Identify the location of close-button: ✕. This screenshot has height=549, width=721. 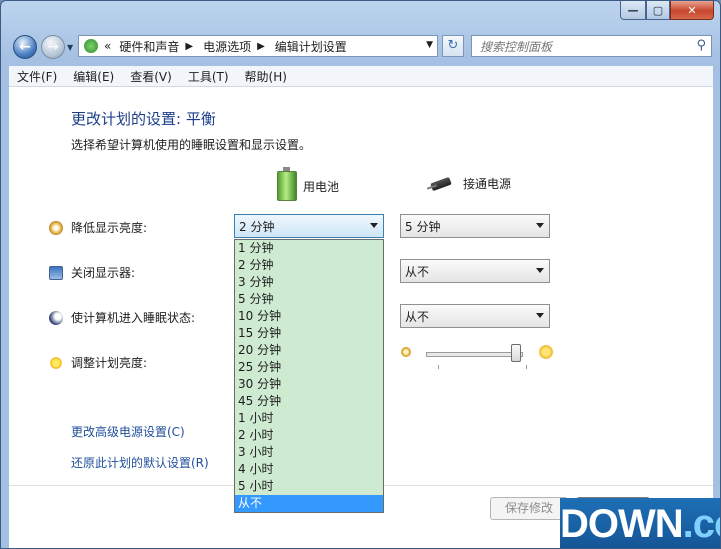
(692, 10).